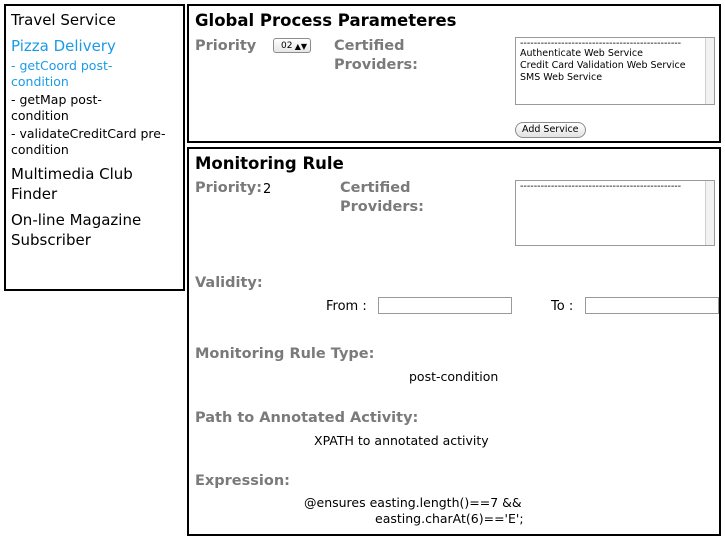 This screenshot has width=725, height=536. Describe the element at coordinates (615, 54) in the screenshot. I see `provider-option: Authenticate Web Service` at that location.